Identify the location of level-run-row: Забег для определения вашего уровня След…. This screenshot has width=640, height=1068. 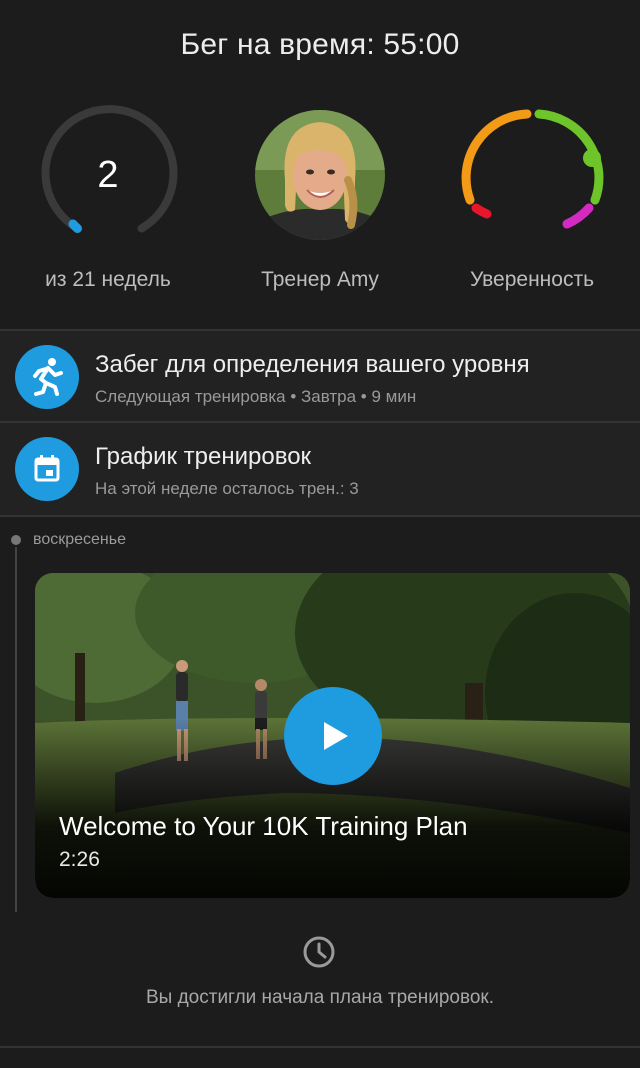
(320, 377).